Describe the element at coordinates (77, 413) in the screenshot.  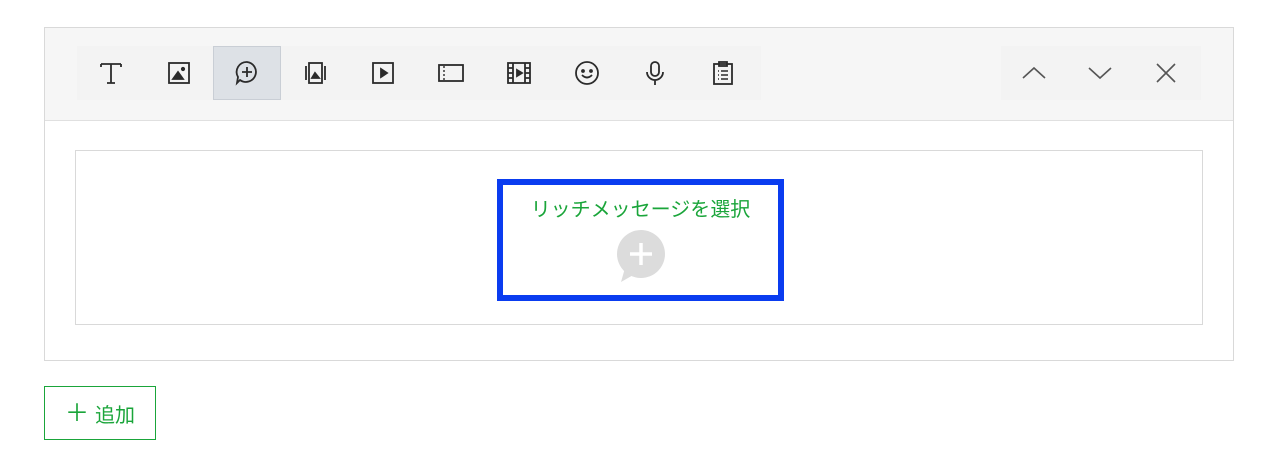
I see `plus-icon: ＋` at that location.